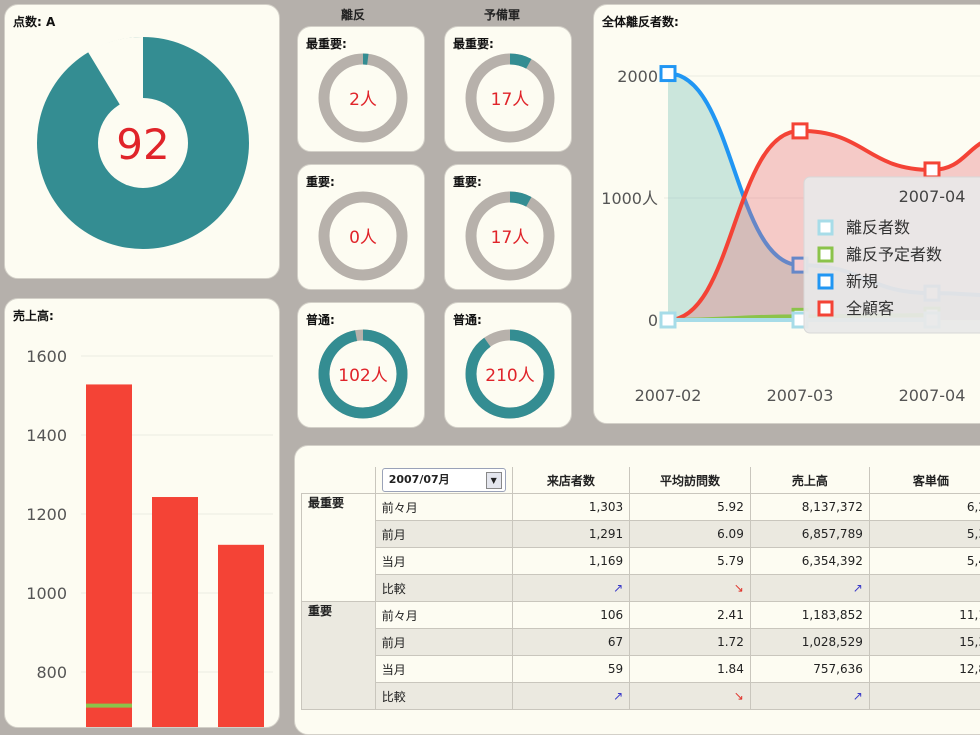 The height and width of the screenshot is (735, 980). What do you see at coordinates (362, 376) in the screenshot?
I see `donut-value: 102人` at bounding box center [362, 376].